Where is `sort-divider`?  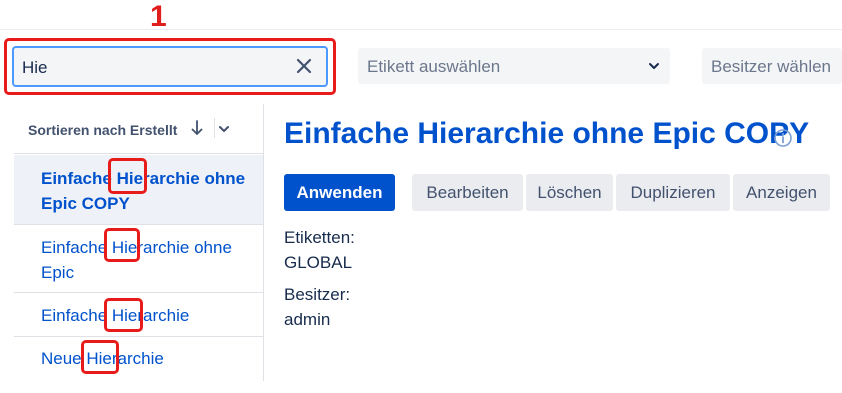
sort-divider is located at coordinates (214, 128).